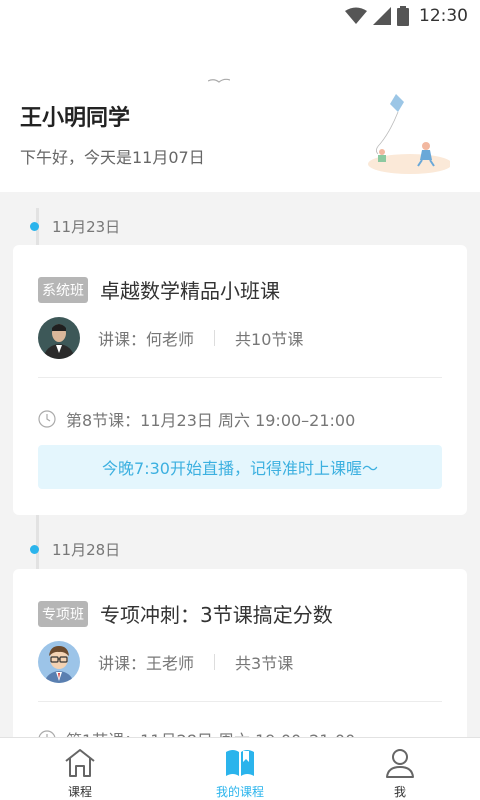 The height and width of the screenshot is (800, 480). I want to click on lesson-count: 共10节课, so click(269, 339).